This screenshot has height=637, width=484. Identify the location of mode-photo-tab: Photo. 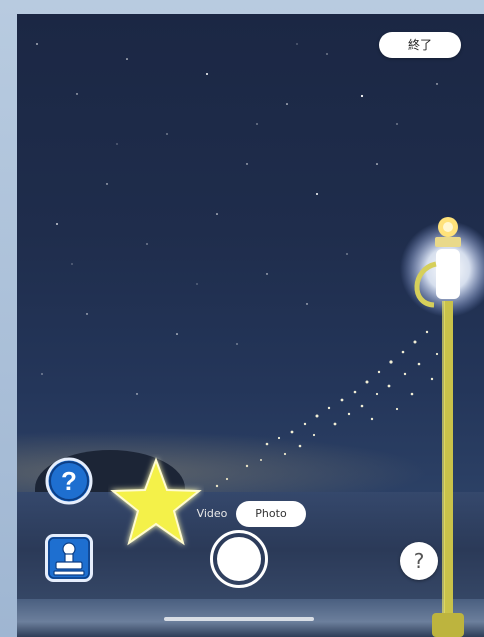
(271, 514).